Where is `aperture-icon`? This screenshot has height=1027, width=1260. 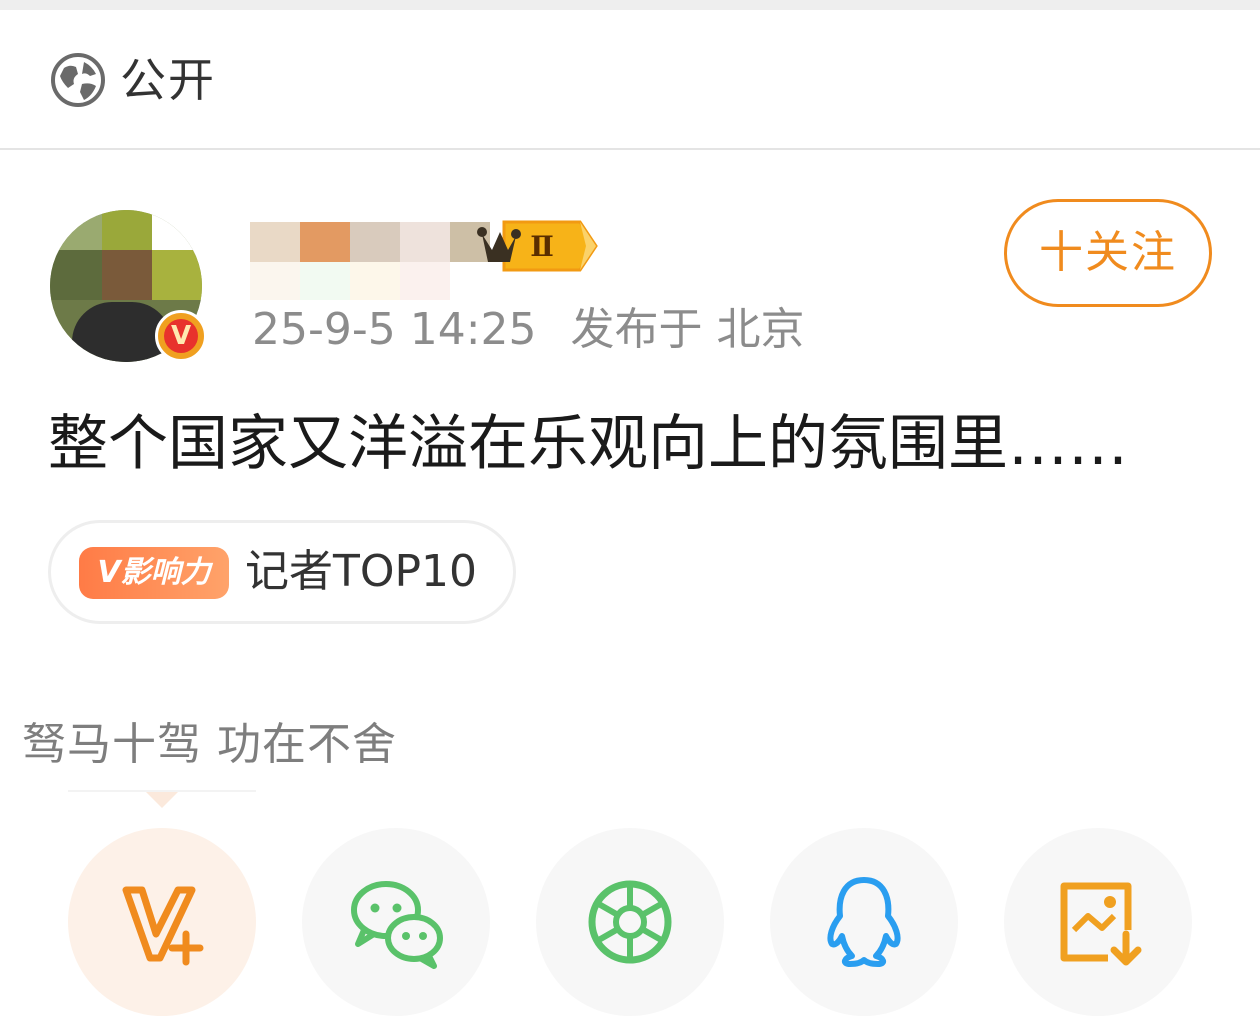 aperture-icon is located at coordinates (630, 922).